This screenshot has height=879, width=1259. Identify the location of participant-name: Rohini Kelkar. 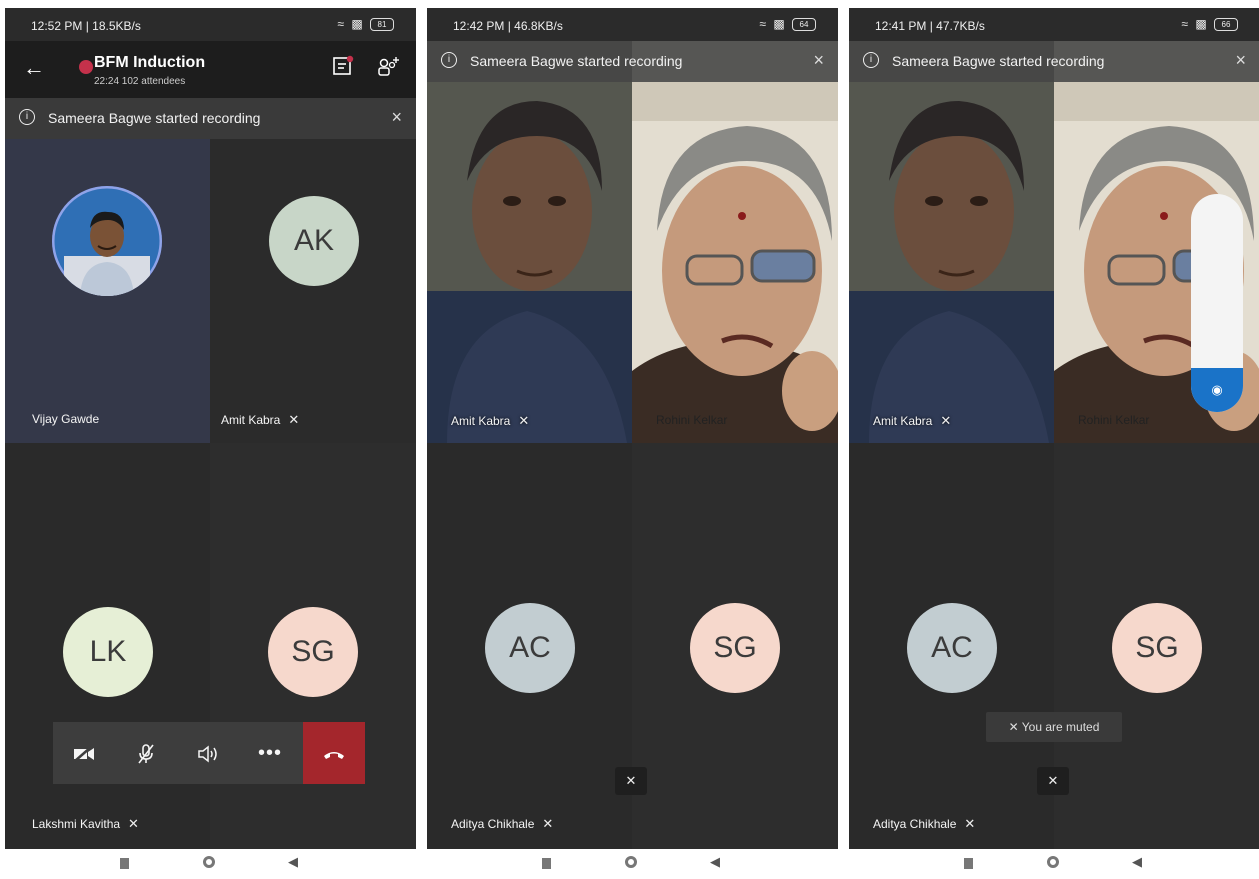
(1114, 420).